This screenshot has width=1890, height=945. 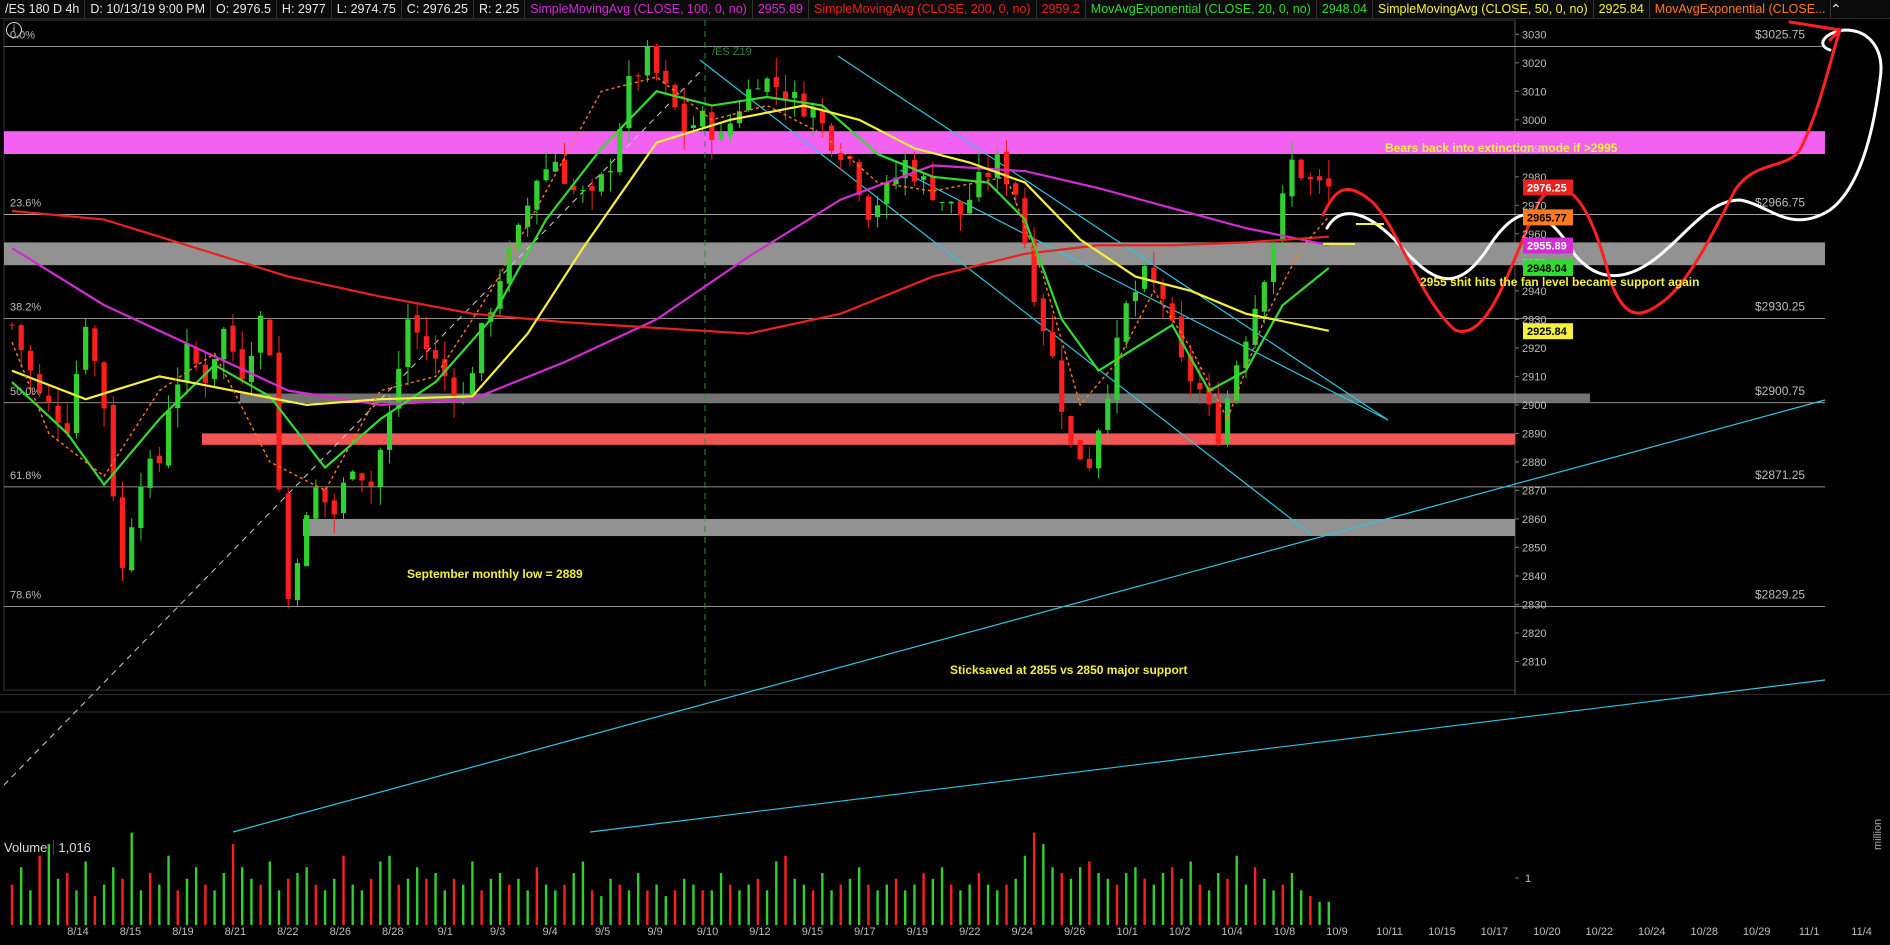 What do you see at coordinates (1534, 149) in the screenshot?
I see `y-tick-label: 2990` at bounding box center [1534, 149].